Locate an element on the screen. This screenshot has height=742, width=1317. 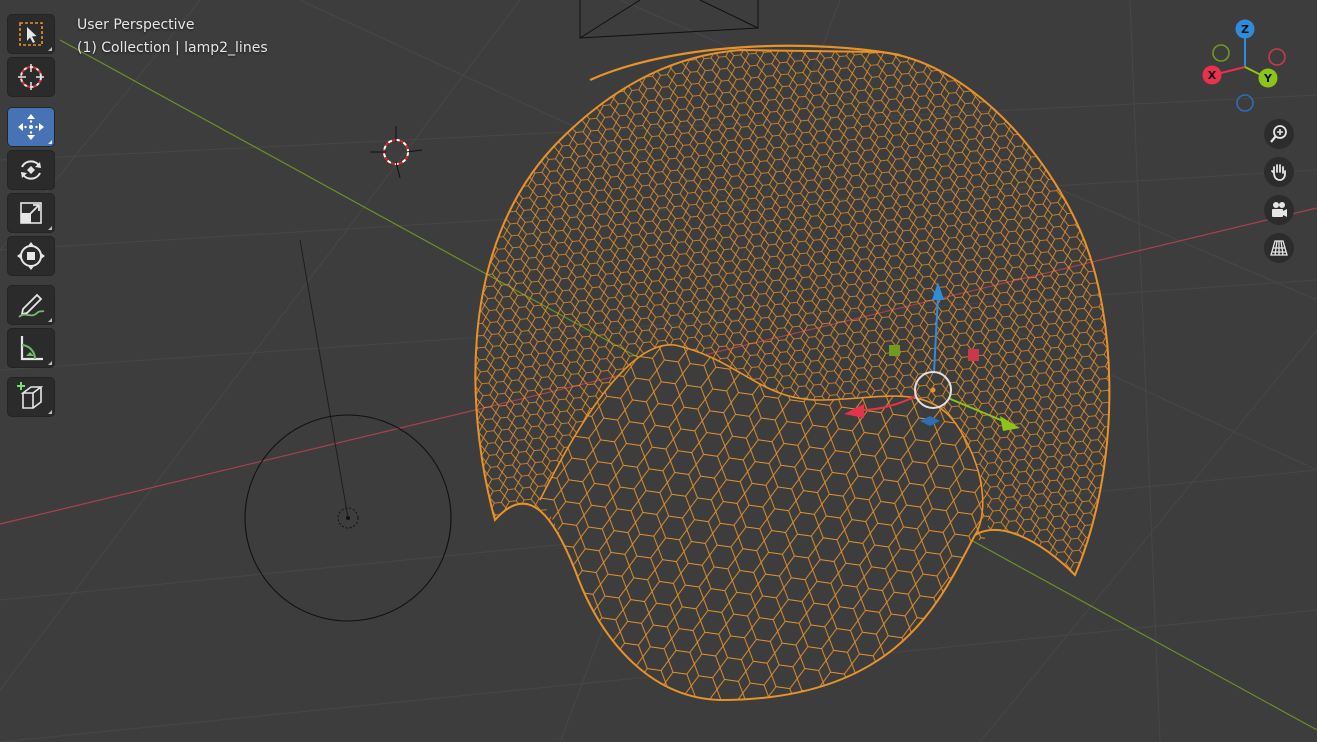
cursor-icon is located at coordinates (31, 77).